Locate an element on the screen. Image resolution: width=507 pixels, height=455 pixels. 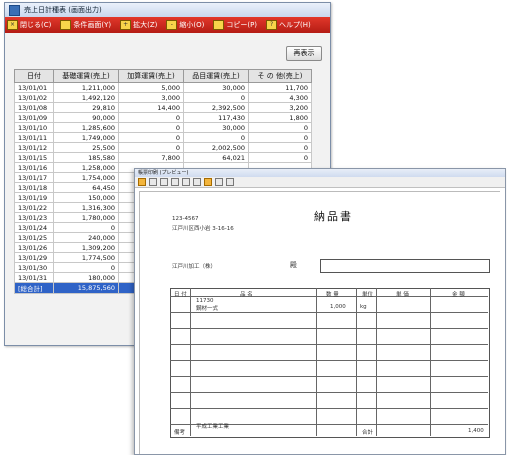
preview-title: 帳票印刷 (プレビュー) is located at coordinates (320, 173).